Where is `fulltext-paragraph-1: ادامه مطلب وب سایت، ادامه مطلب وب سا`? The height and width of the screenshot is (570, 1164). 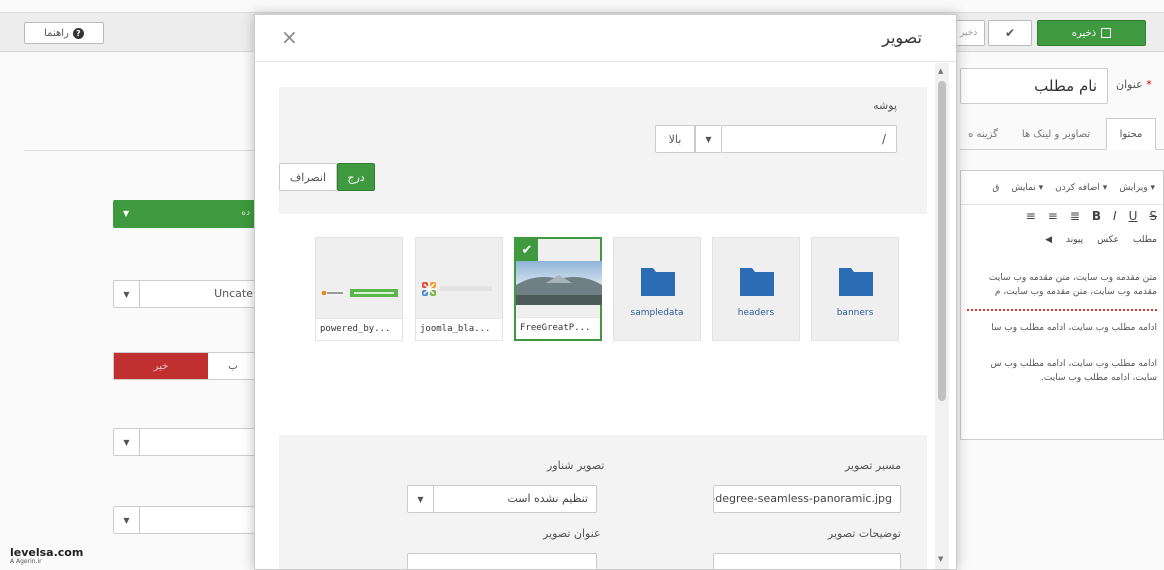 fulltext-paragraph-1: ادامه مطلب وب سایت، ادامه مطلب وب سا is located at coordinates (1074, 328).